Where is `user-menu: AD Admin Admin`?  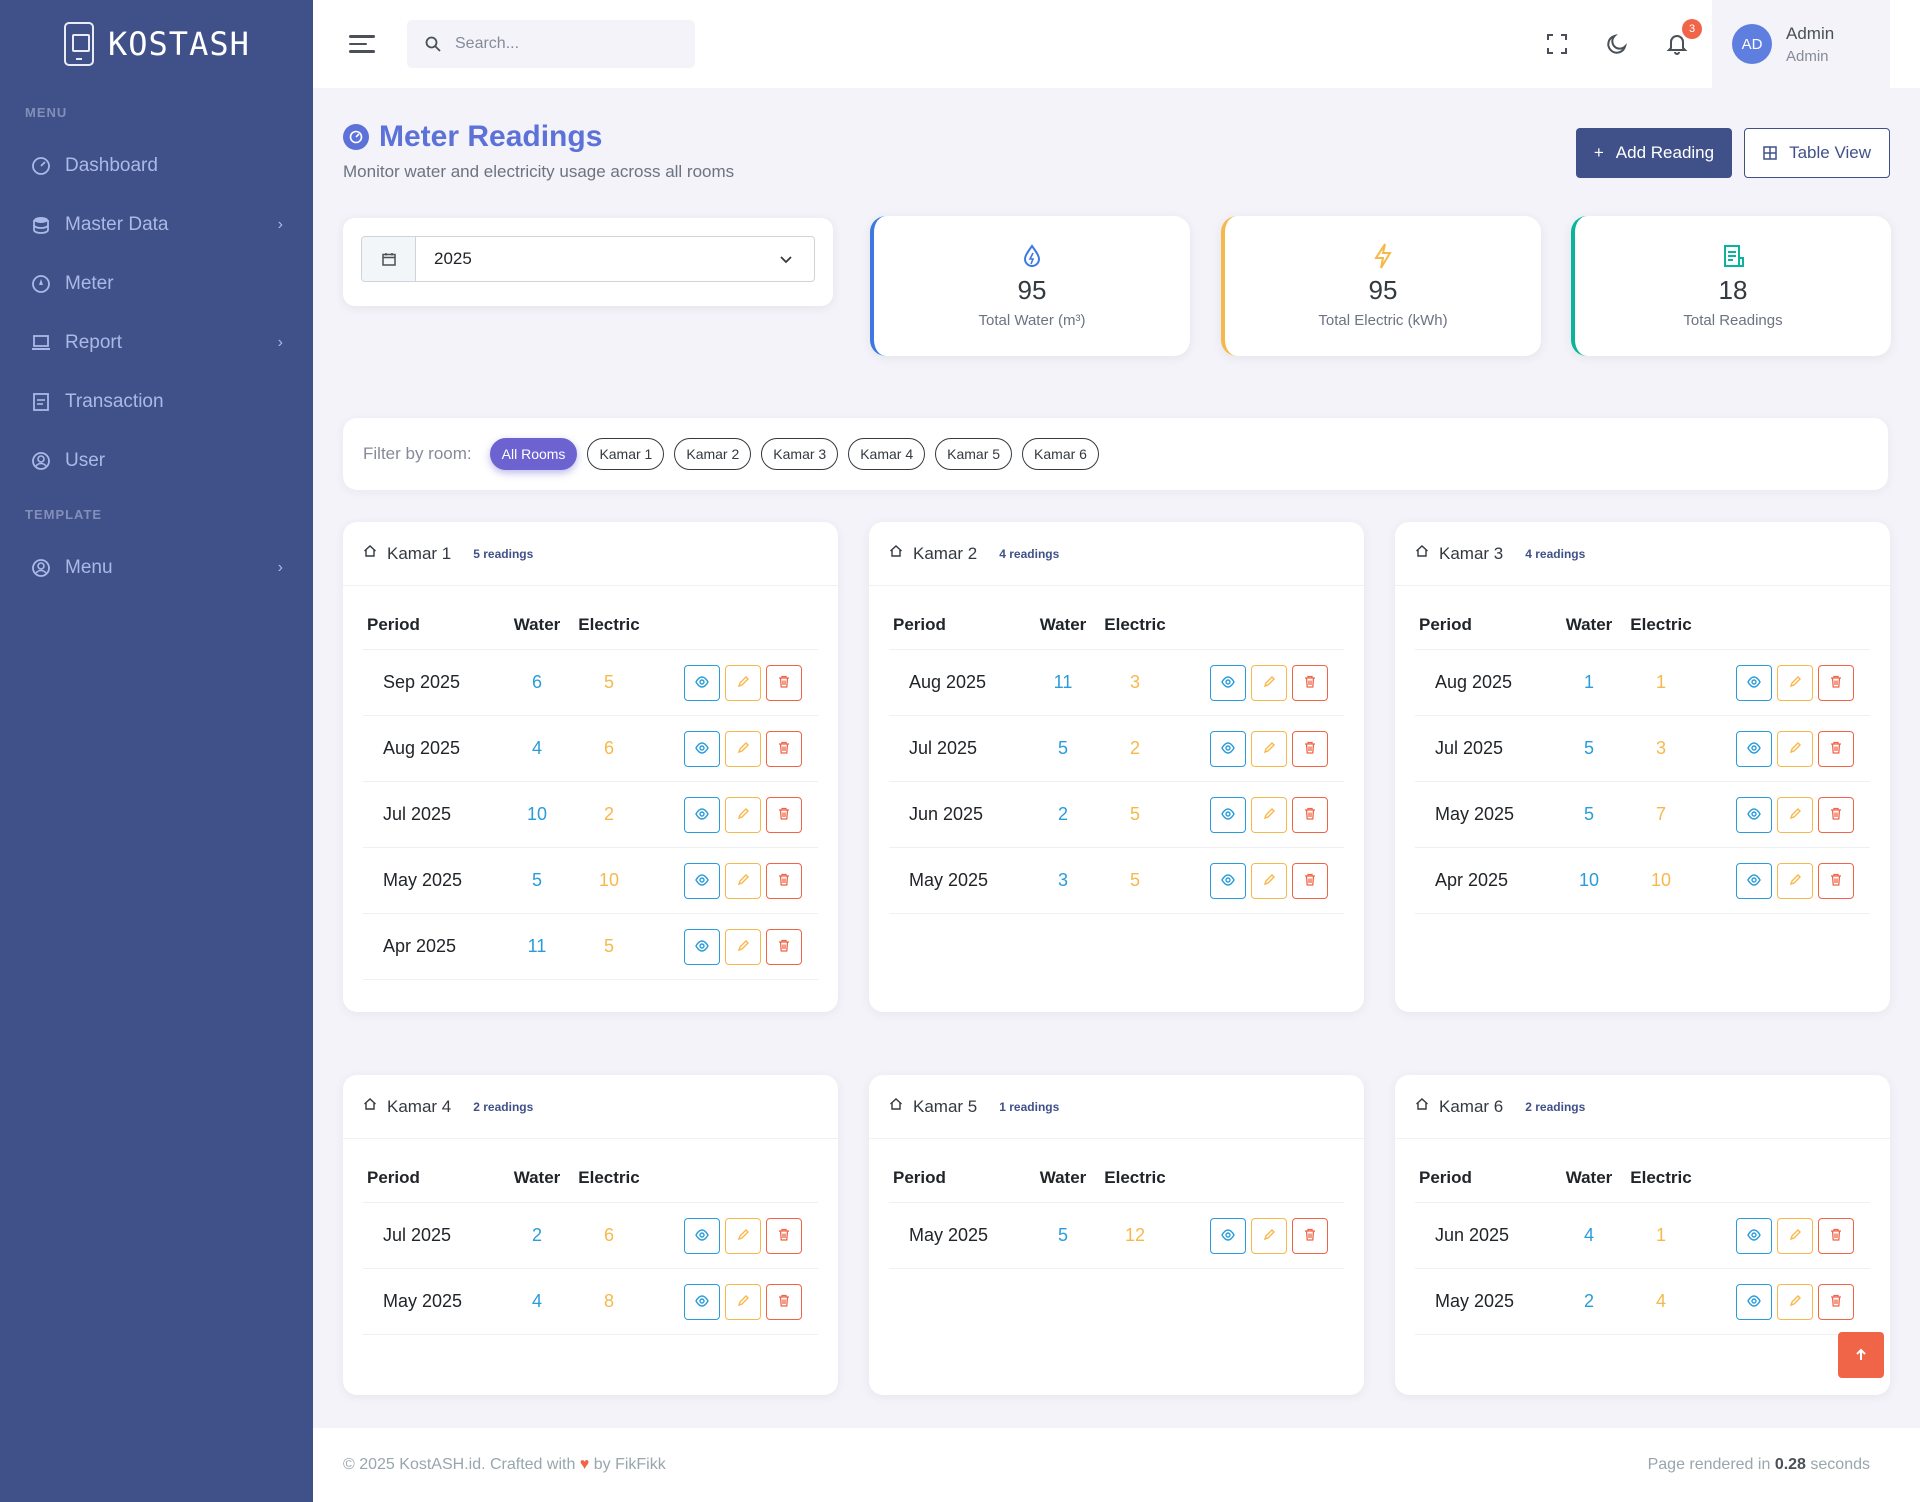
user-menu: AD Admin Admin is located at coordinates (1801, 44).